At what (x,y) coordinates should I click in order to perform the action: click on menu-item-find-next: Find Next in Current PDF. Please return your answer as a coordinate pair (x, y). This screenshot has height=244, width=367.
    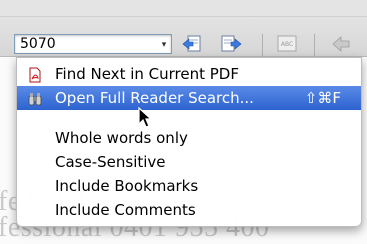
    Looking at the image, I should click on (189, 74).